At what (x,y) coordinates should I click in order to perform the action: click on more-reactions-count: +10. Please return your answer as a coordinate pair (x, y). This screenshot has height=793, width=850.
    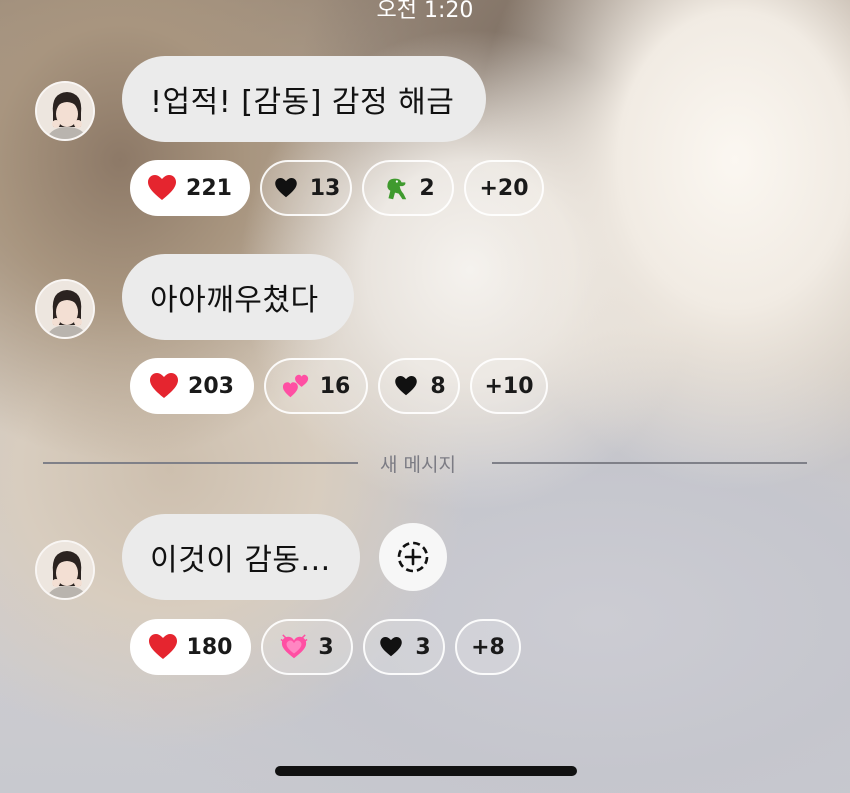
    Looking at the image, I should click on (509, 386).